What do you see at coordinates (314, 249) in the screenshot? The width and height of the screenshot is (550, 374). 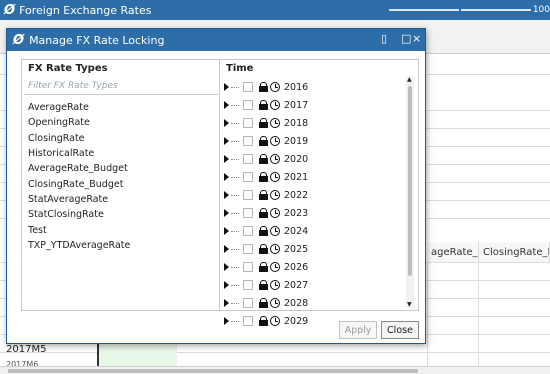 I see `tree-row: 2025` at bounding box center [314, 249].